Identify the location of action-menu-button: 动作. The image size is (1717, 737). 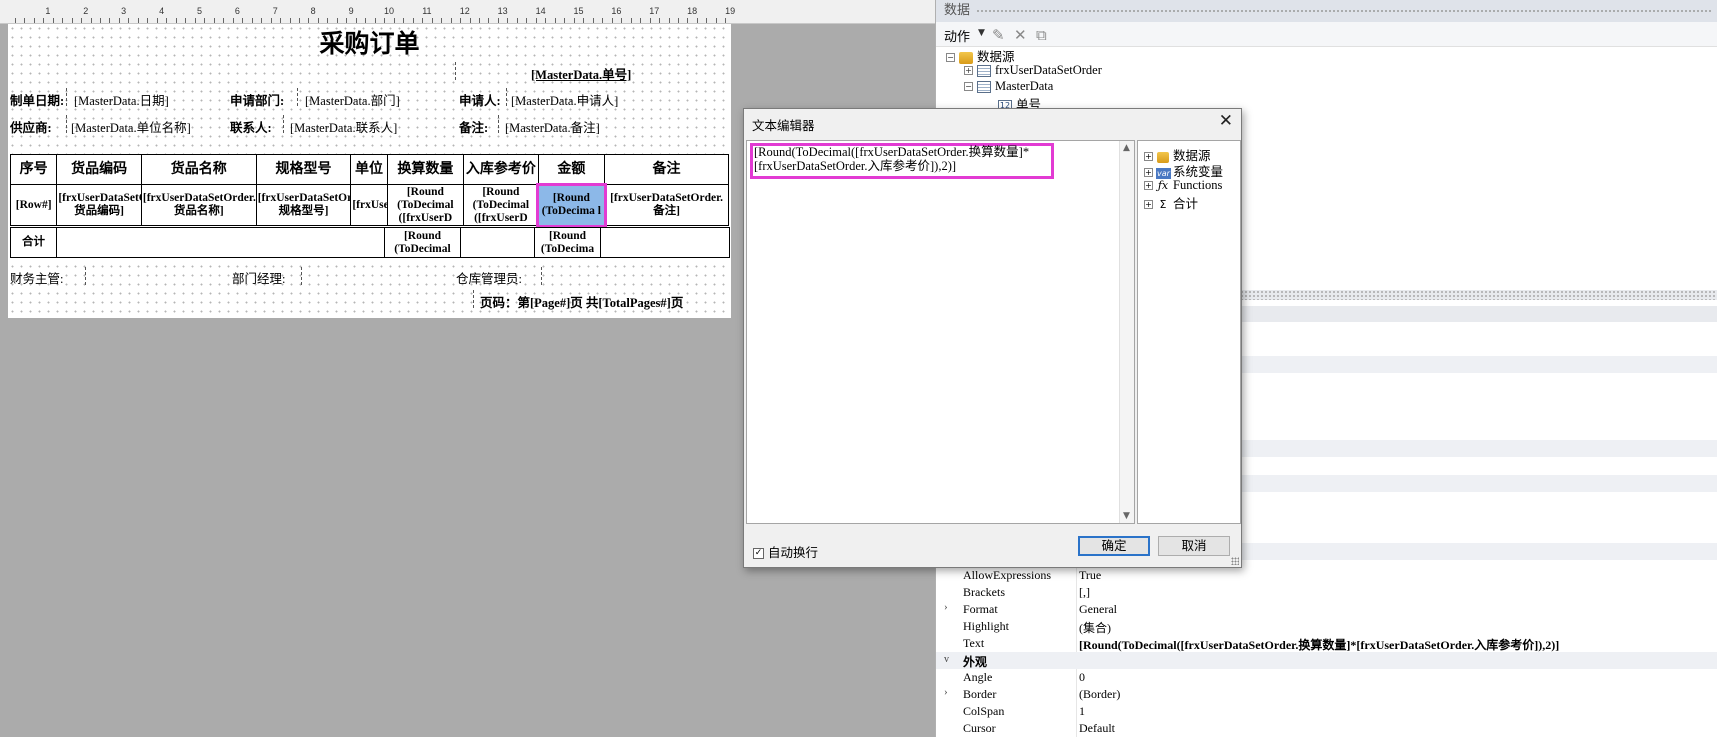
(957, 35).